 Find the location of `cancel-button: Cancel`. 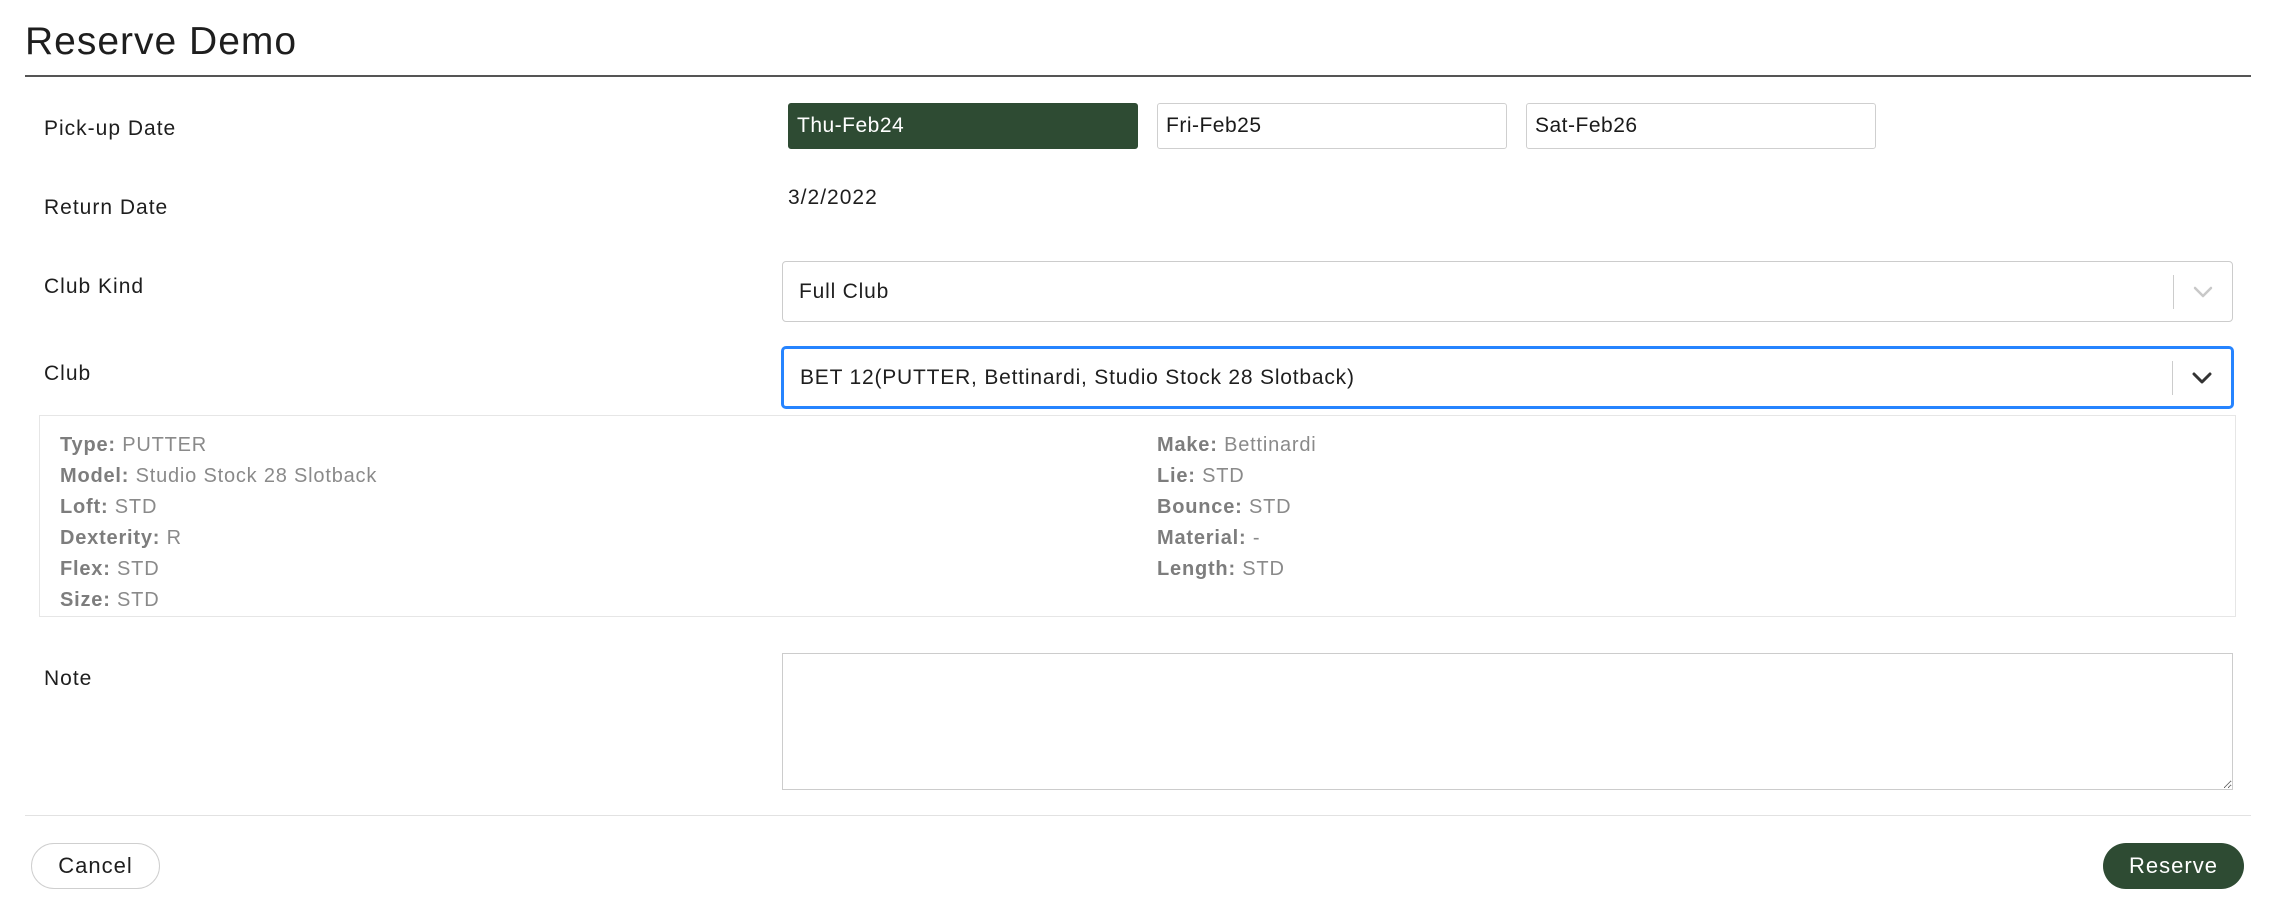

cancel-button: Cancel is located at coordinates (95, 866).